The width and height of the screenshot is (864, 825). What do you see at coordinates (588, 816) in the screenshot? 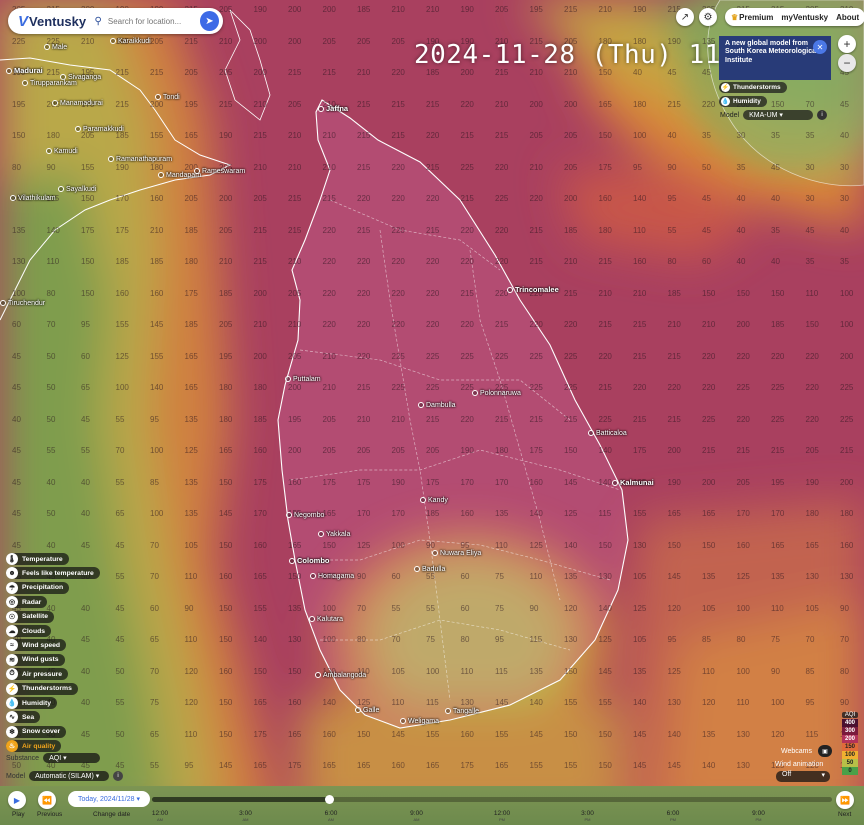
I see `timeline-tick: 3:00 PM` at bounding box center [588, 816].